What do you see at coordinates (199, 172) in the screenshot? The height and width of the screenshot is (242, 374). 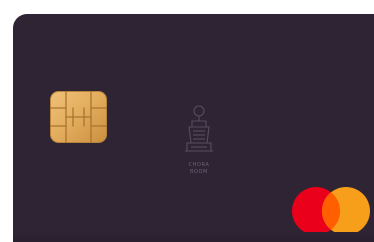 I see `emblem-text-line2: BOOM` at bounding box center [199, 172].